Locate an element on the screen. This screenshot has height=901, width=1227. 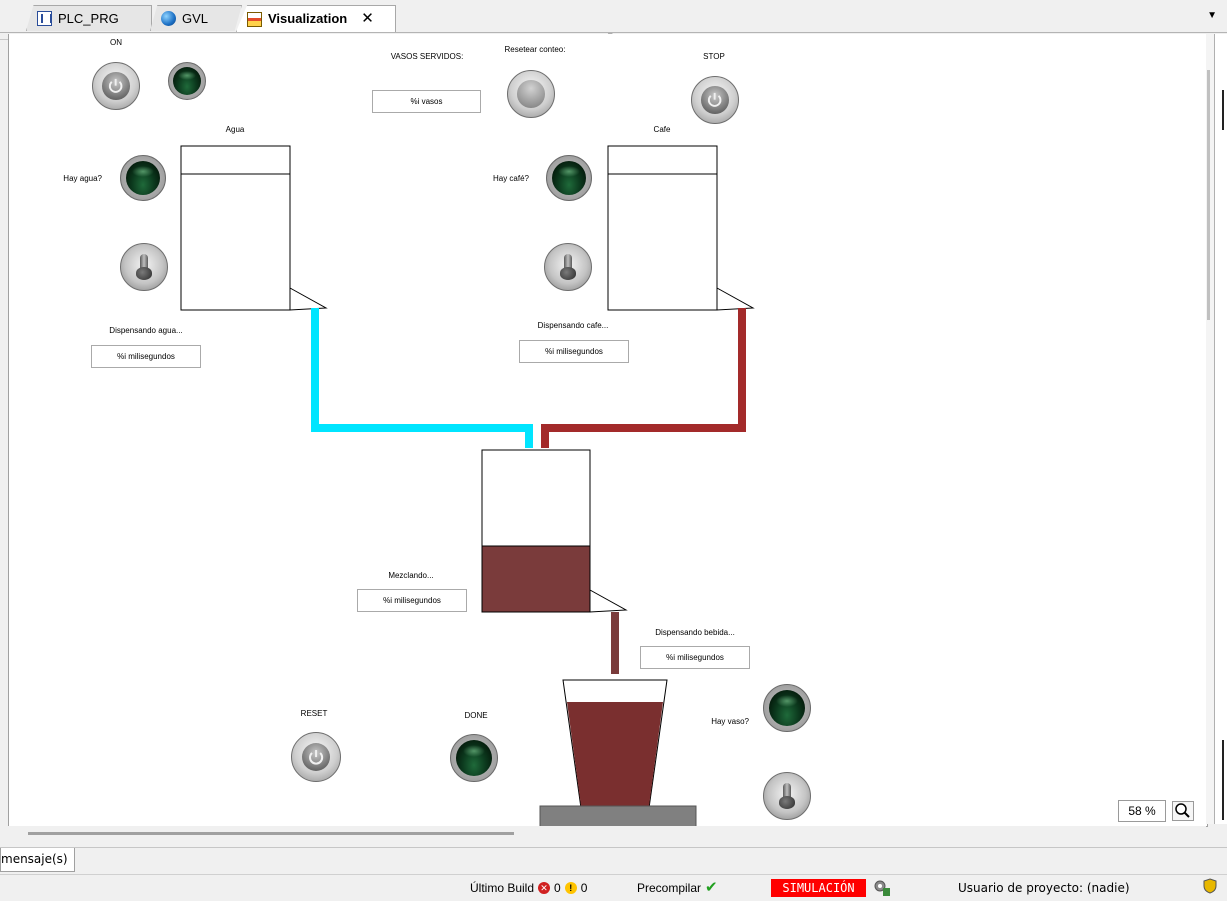
tab-visualization: Visualization ✕ is located at coordinates (316, 18).